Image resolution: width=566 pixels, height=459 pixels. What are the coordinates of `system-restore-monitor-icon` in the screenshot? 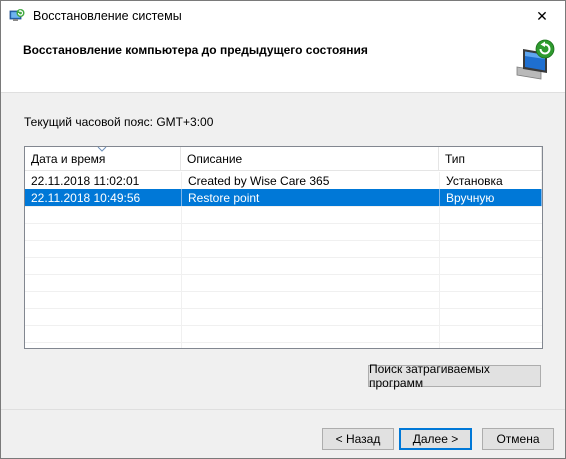 It's located at (535, 61).